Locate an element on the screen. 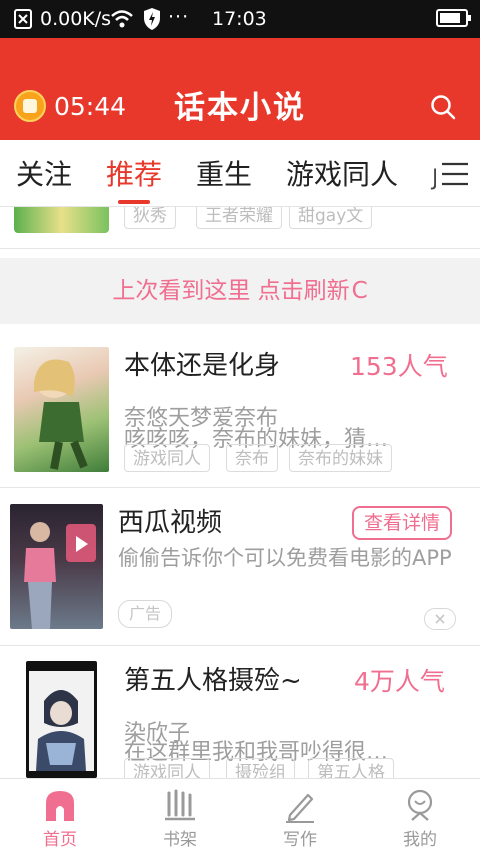  nav-write: 写作 is located at coordinates (300, 817).